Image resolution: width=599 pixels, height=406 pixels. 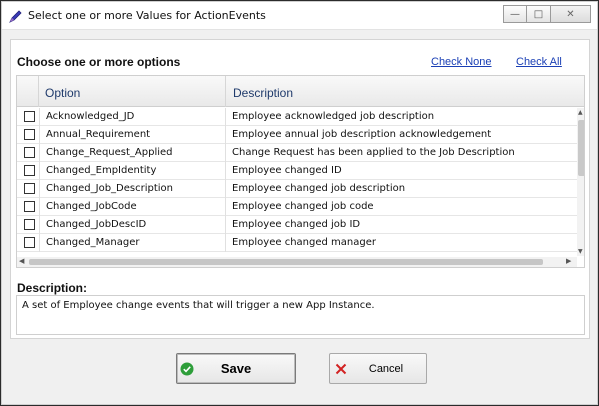 I want to click on scroll-up-arrow-icon: ▲, so click(x=580, y=112).